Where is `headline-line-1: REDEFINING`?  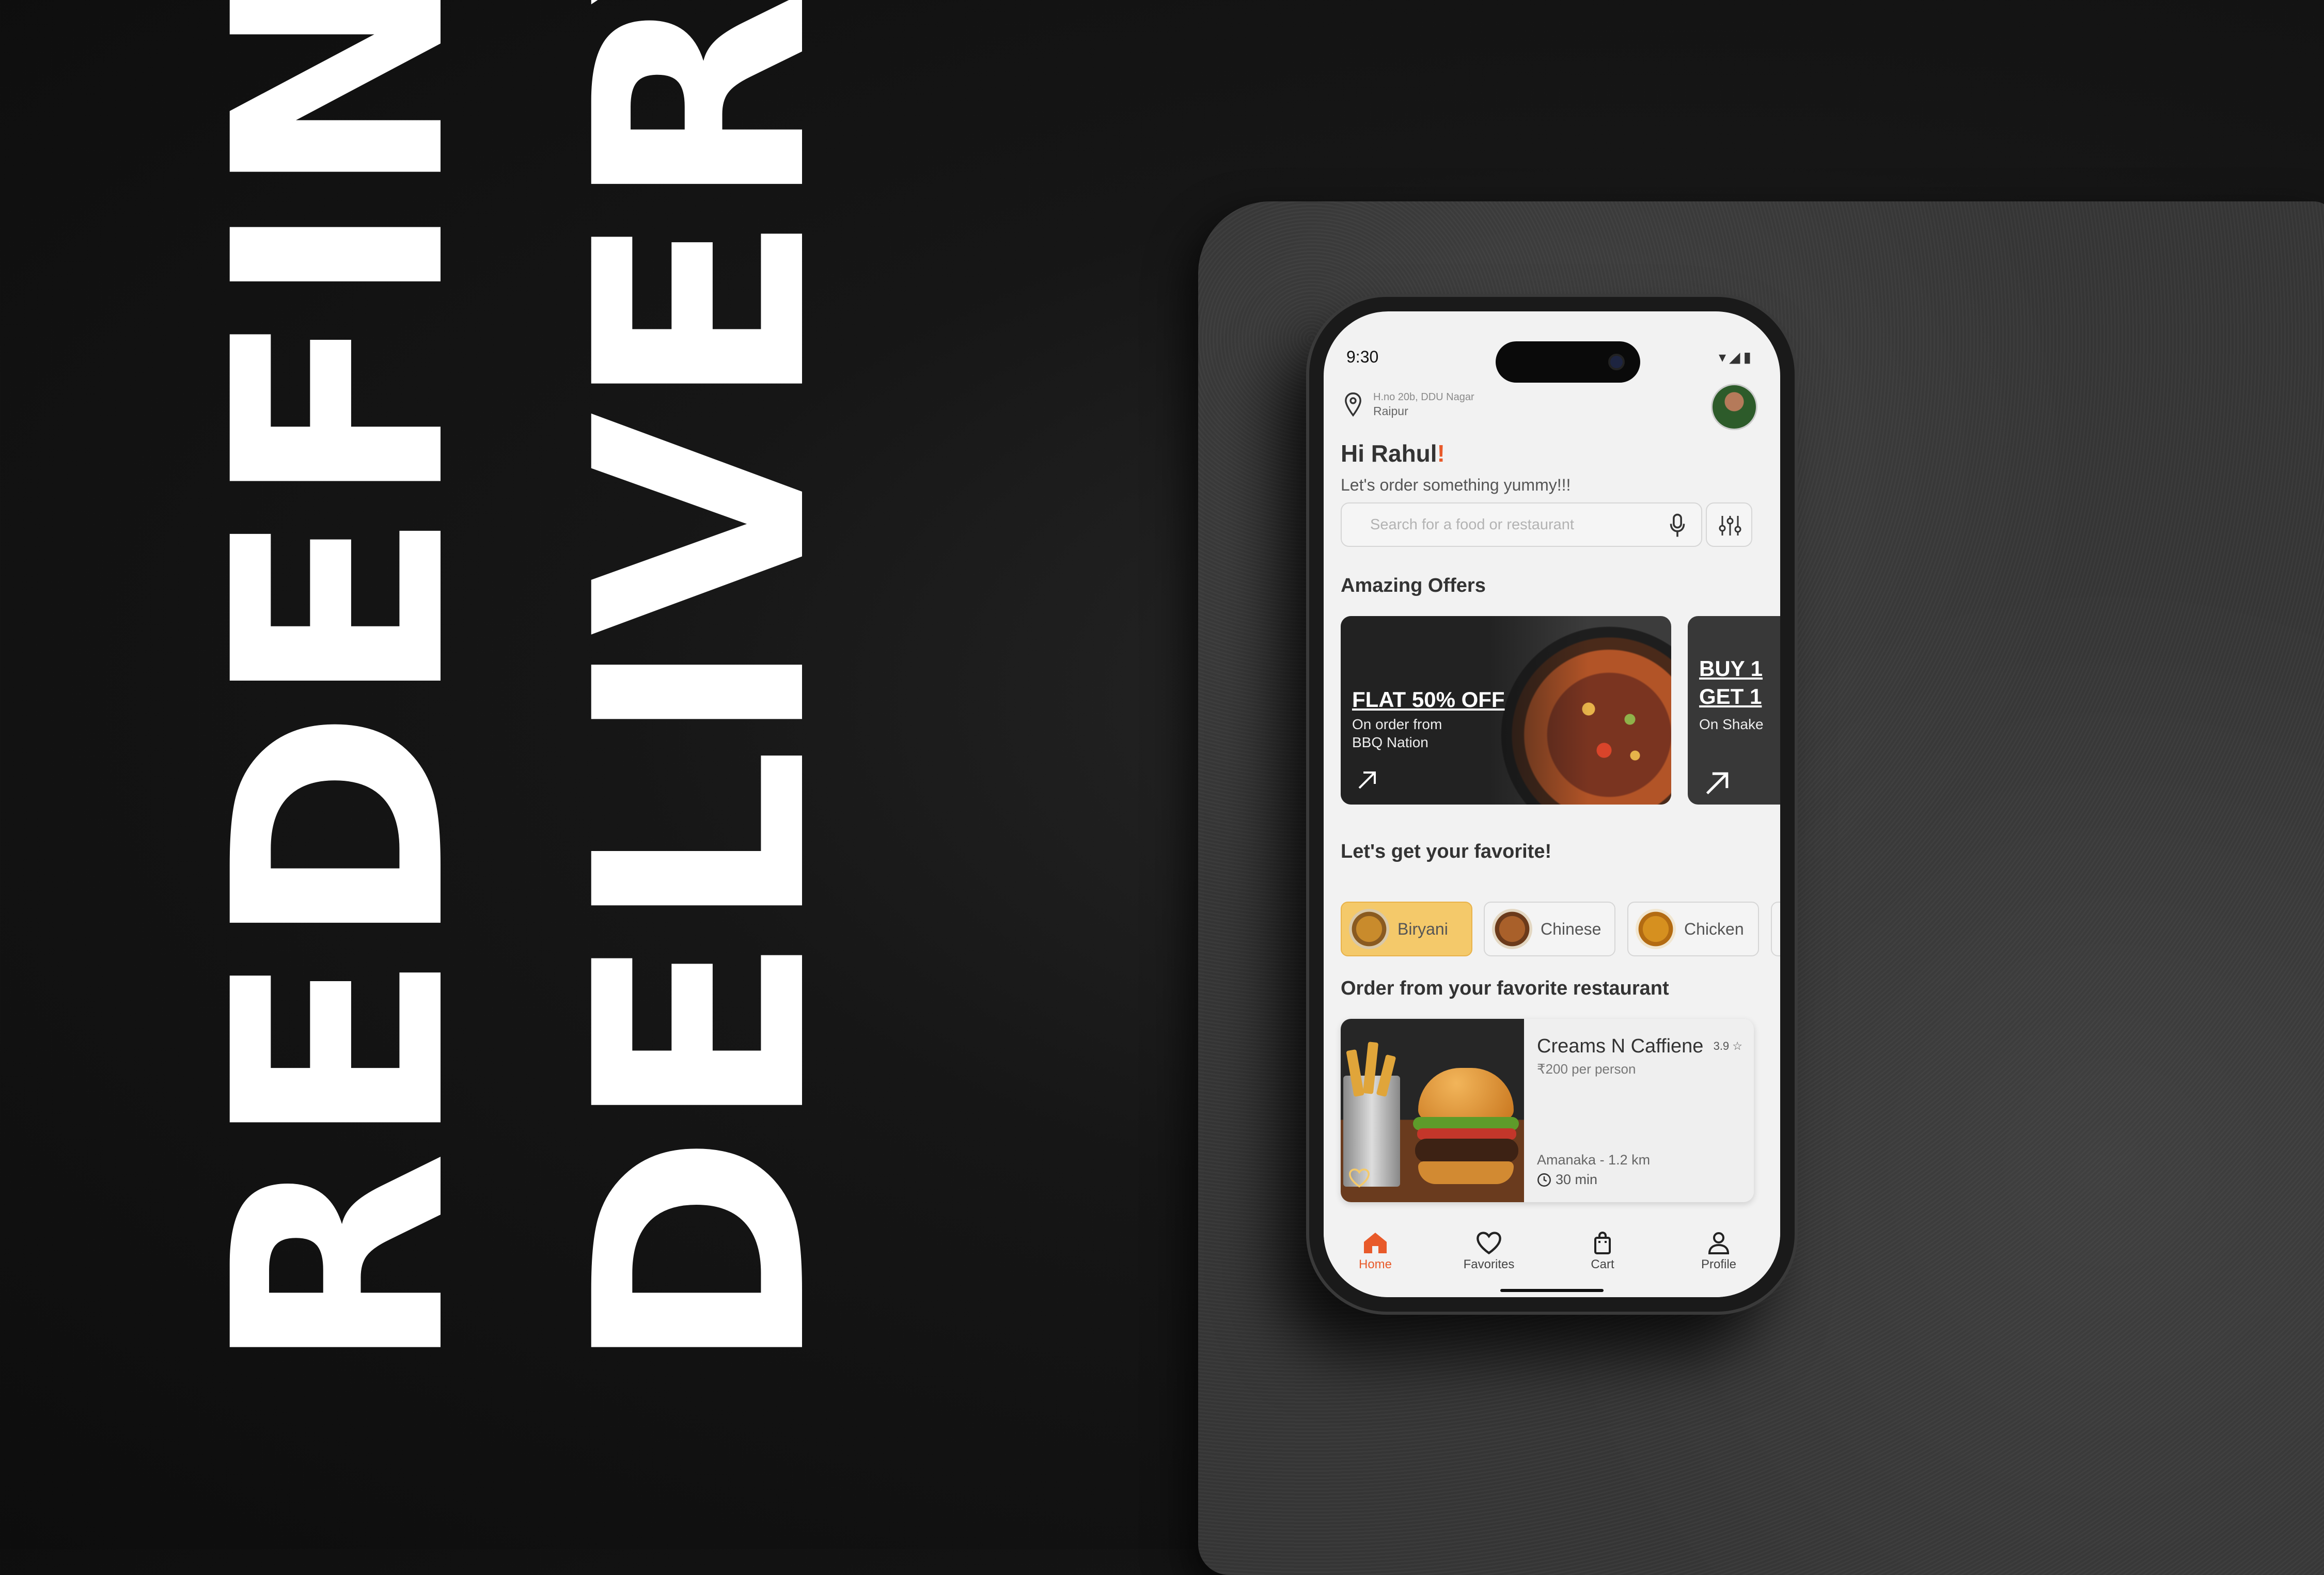
headline-line-1: REDEFINING is located at coordinates (340, 687).